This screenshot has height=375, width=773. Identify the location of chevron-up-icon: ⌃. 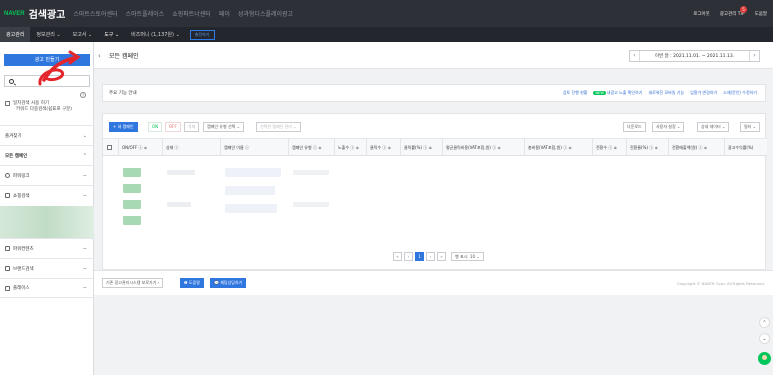
(84, 155).